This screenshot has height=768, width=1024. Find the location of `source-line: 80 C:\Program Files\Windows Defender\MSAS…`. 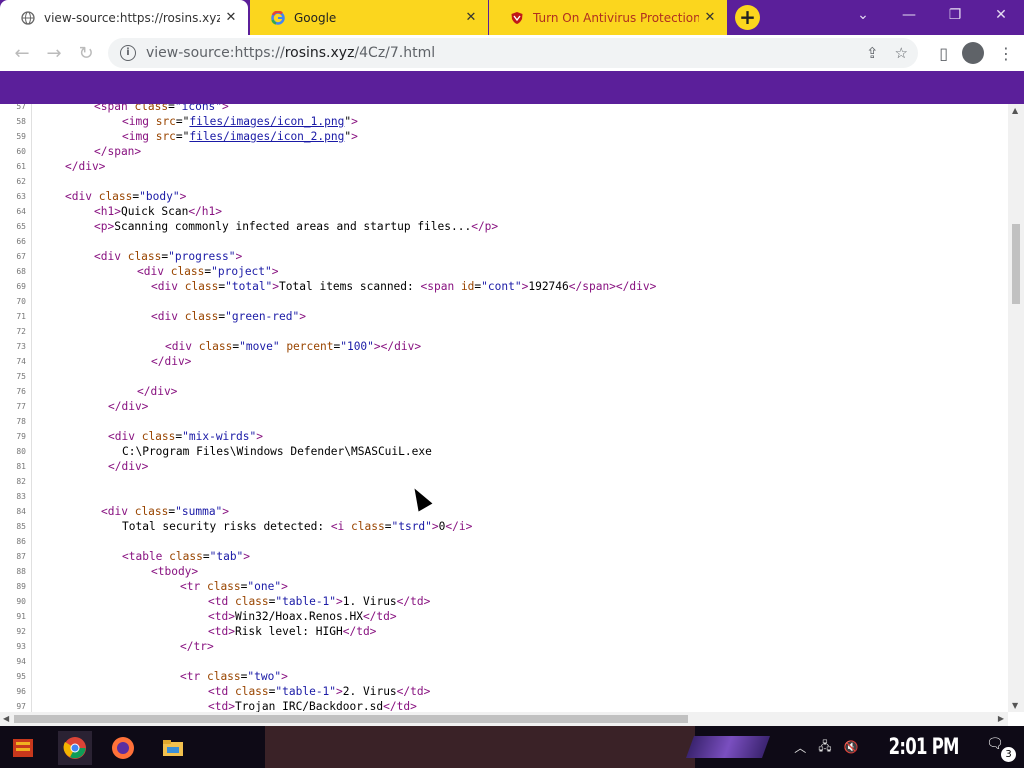

source-line: 80 C:\Program Files\Windows Defender\MSAS… is located at coordinates (500, 451).